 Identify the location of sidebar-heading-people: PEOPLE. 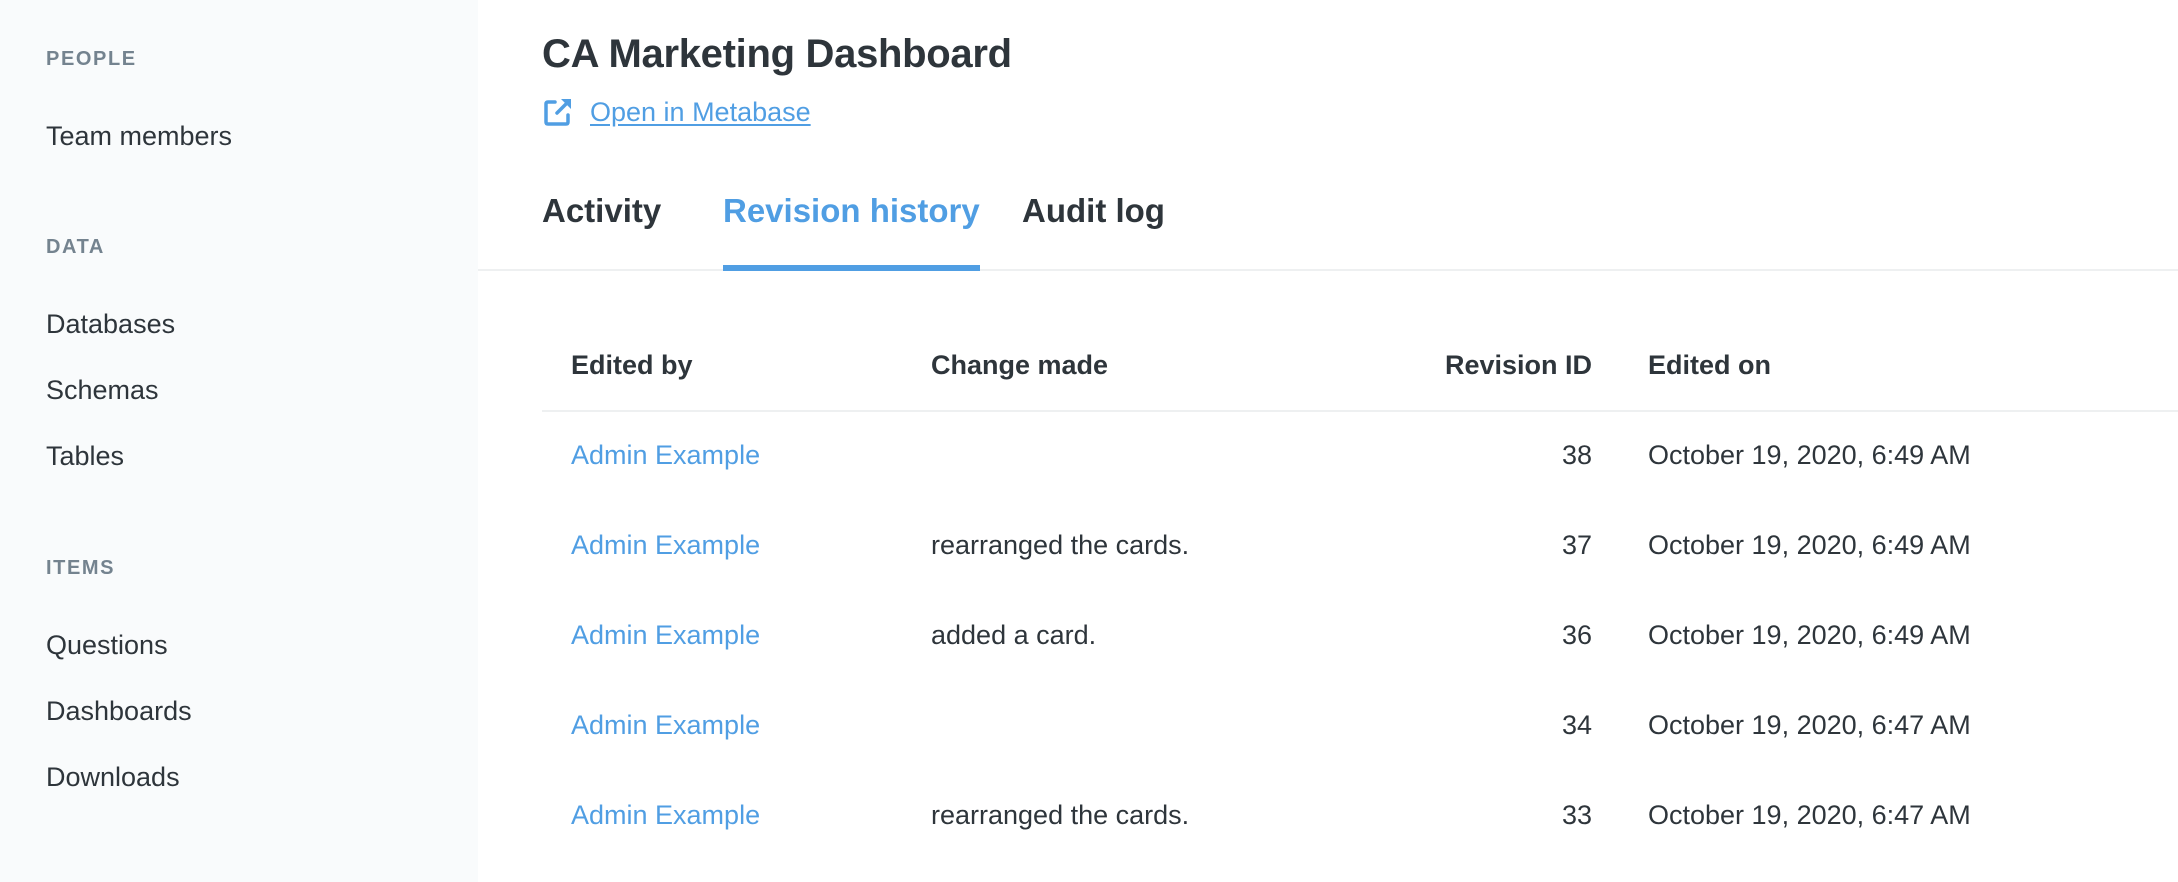
(91, 59).